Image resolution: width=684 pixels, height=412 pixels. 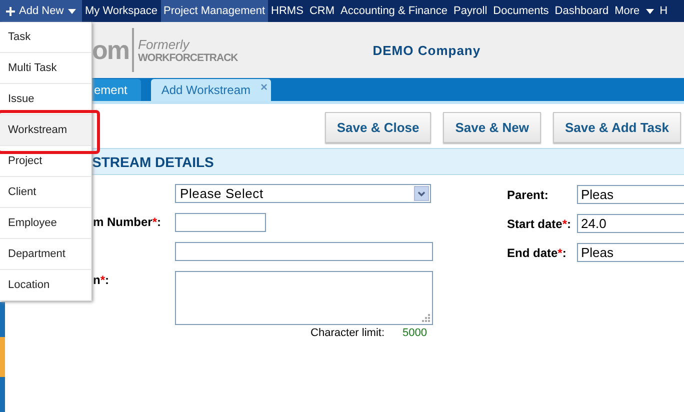 I want to click on menu-item: Multi Task, so click(x=45, y=68).